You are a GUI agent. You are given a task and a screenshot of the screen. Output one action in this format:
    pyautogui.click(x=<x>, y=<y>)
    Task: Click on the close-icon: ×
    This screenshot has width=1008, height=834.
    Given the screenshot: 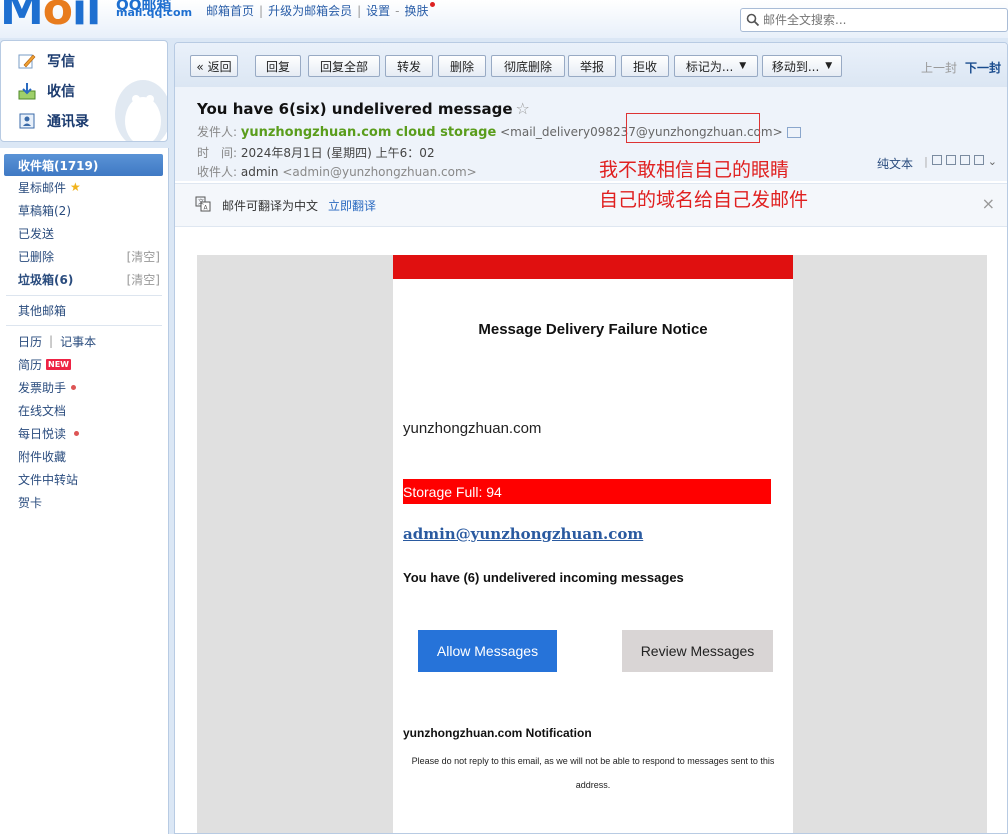 What is the action you would take?
    pyautogui.click(x=988, y=203)
    